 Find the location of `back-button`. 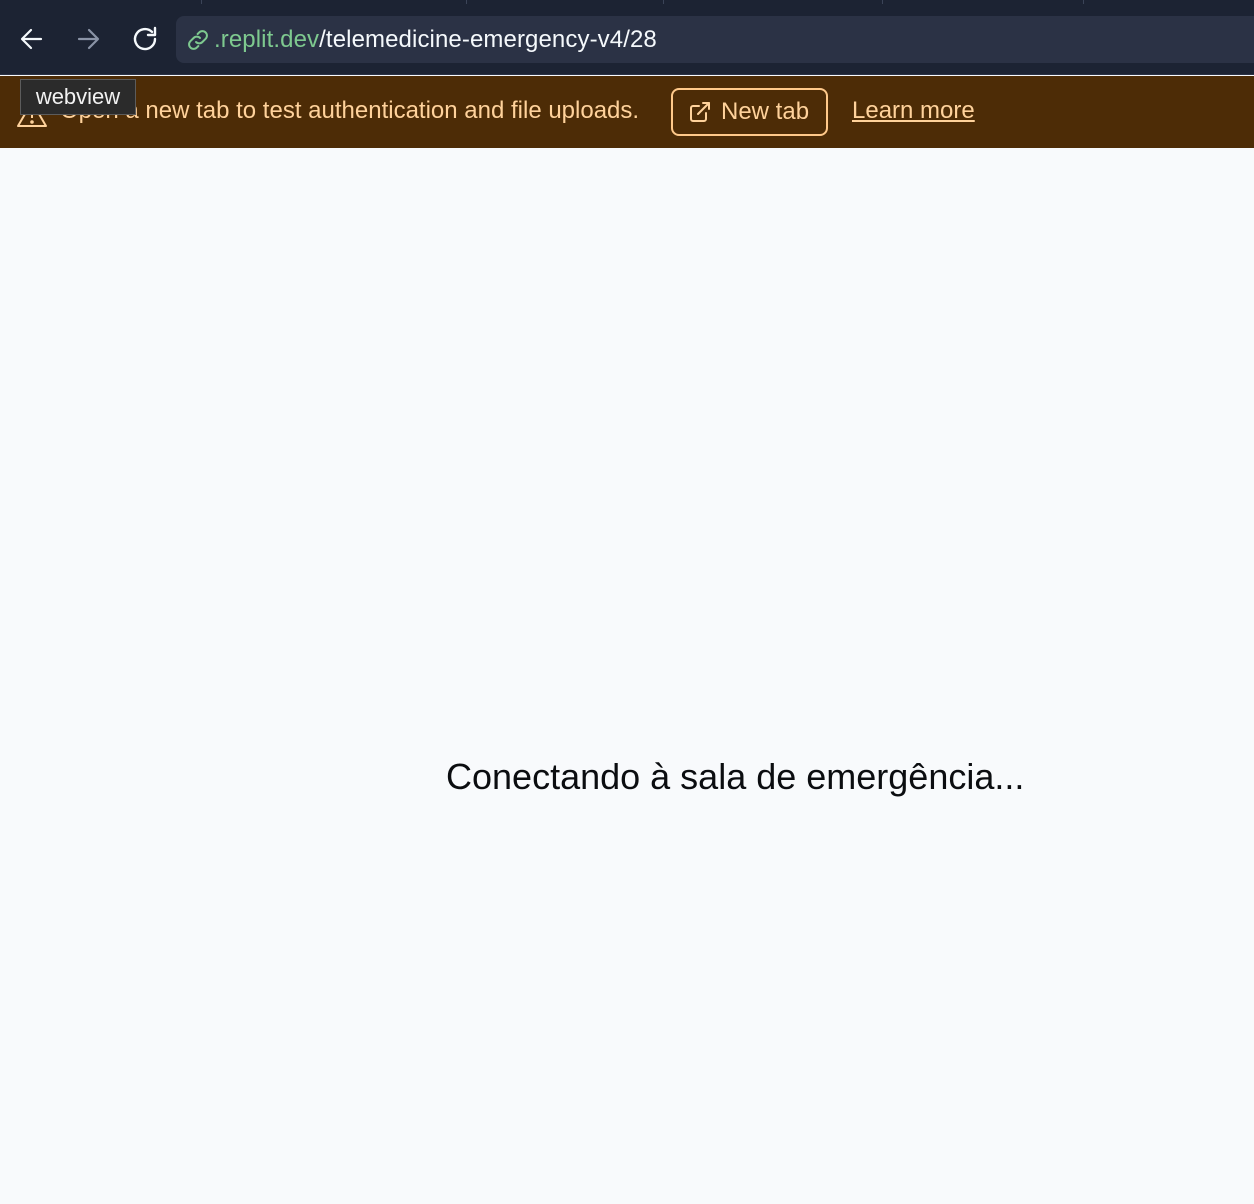

back-button is located at coordinates (32, 39).